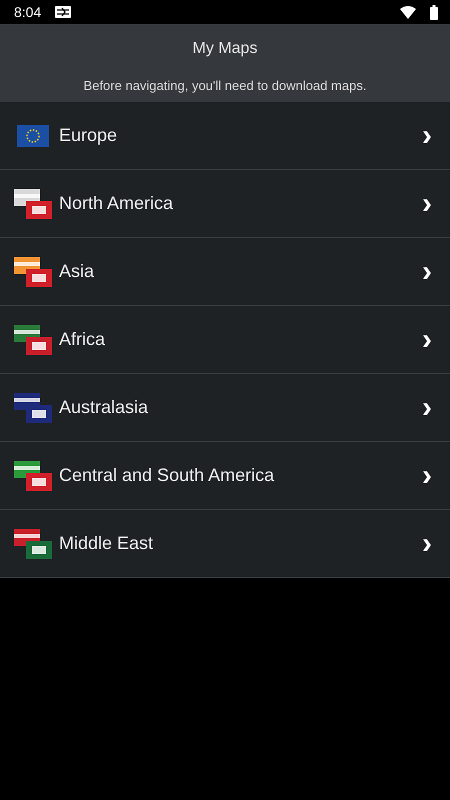 The image size is (450, 800). What do you see at coordinates (28, 12) in the screenshot?
I see `clock: 8:04` at bounding box center [28, 12].